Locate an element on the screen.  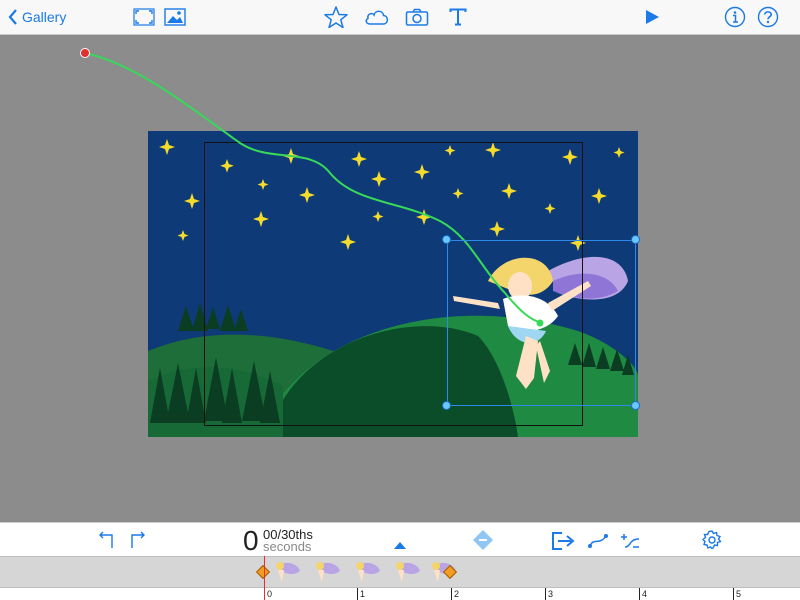
expand-up-icon is located at coordinates (400, 545).